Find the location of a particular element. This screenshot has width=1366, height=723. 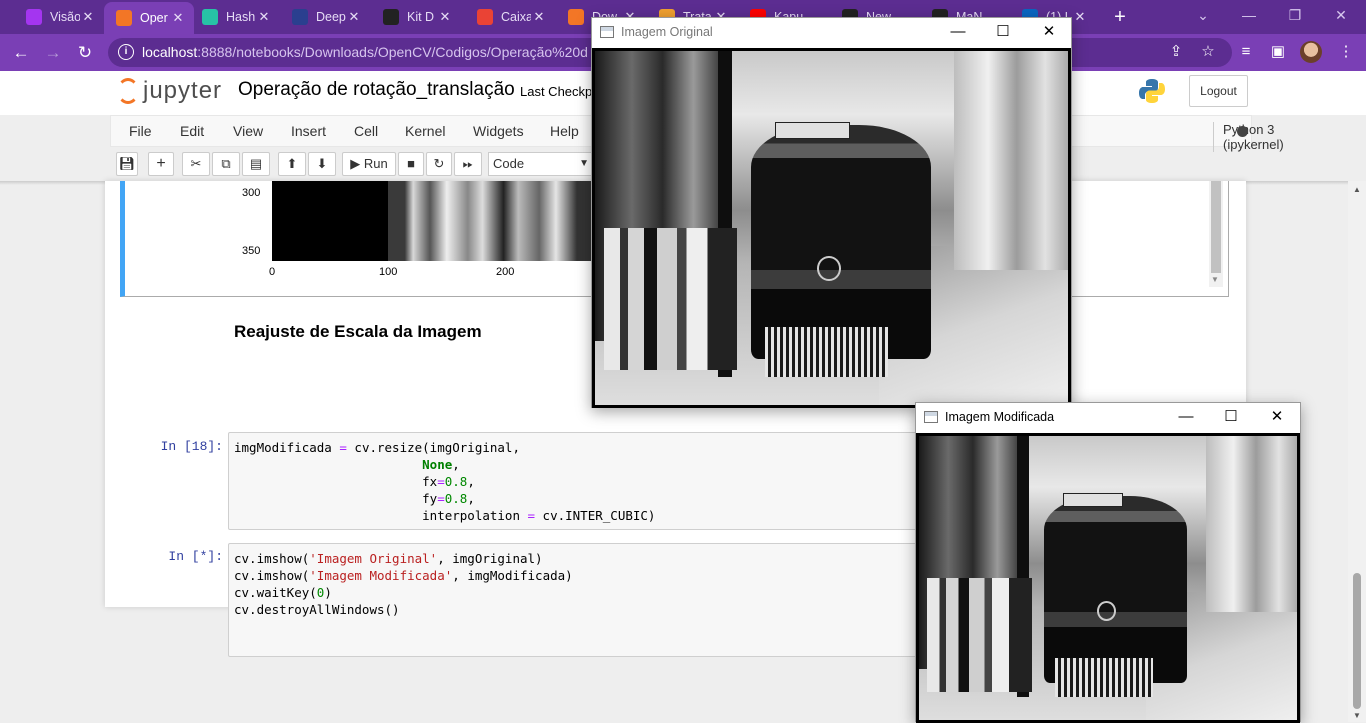

menu-view: View is located at coordinates (248, 131).